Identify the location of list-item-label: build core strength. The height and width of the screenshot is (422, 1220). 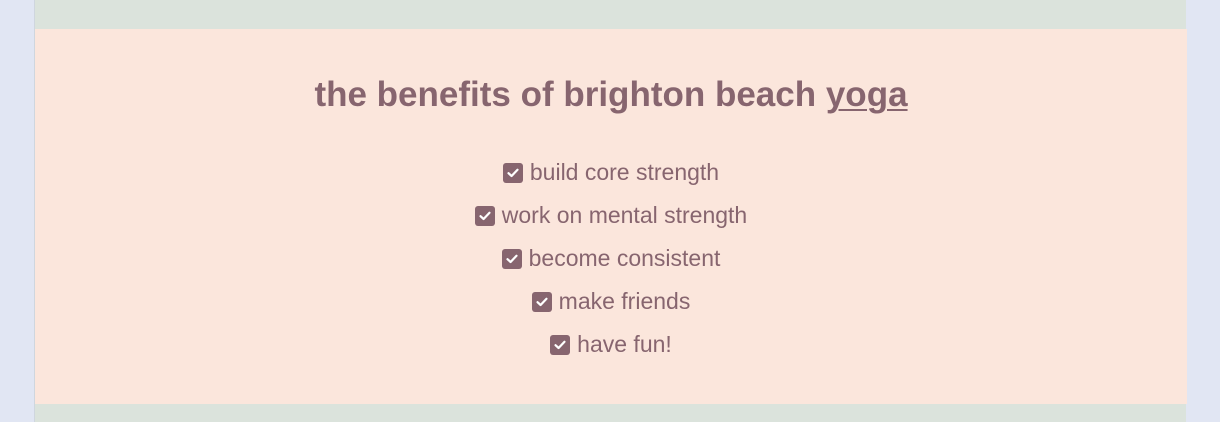
(624, 172).